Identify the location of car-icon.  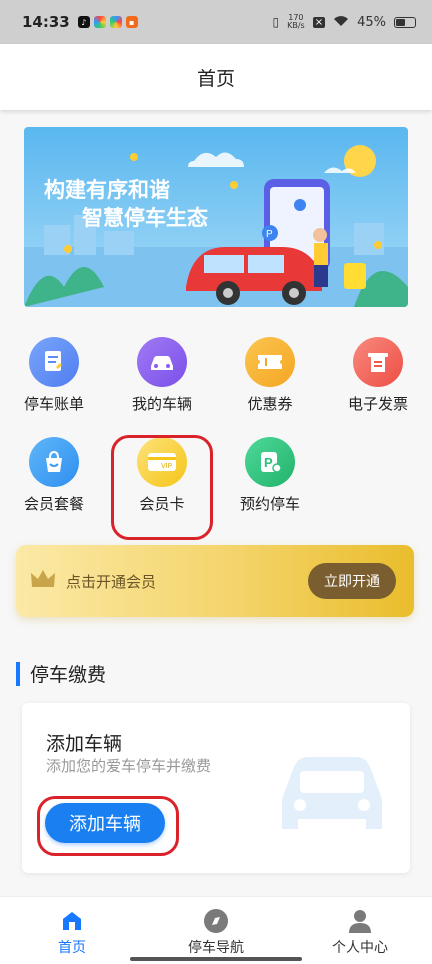
(162, 362).